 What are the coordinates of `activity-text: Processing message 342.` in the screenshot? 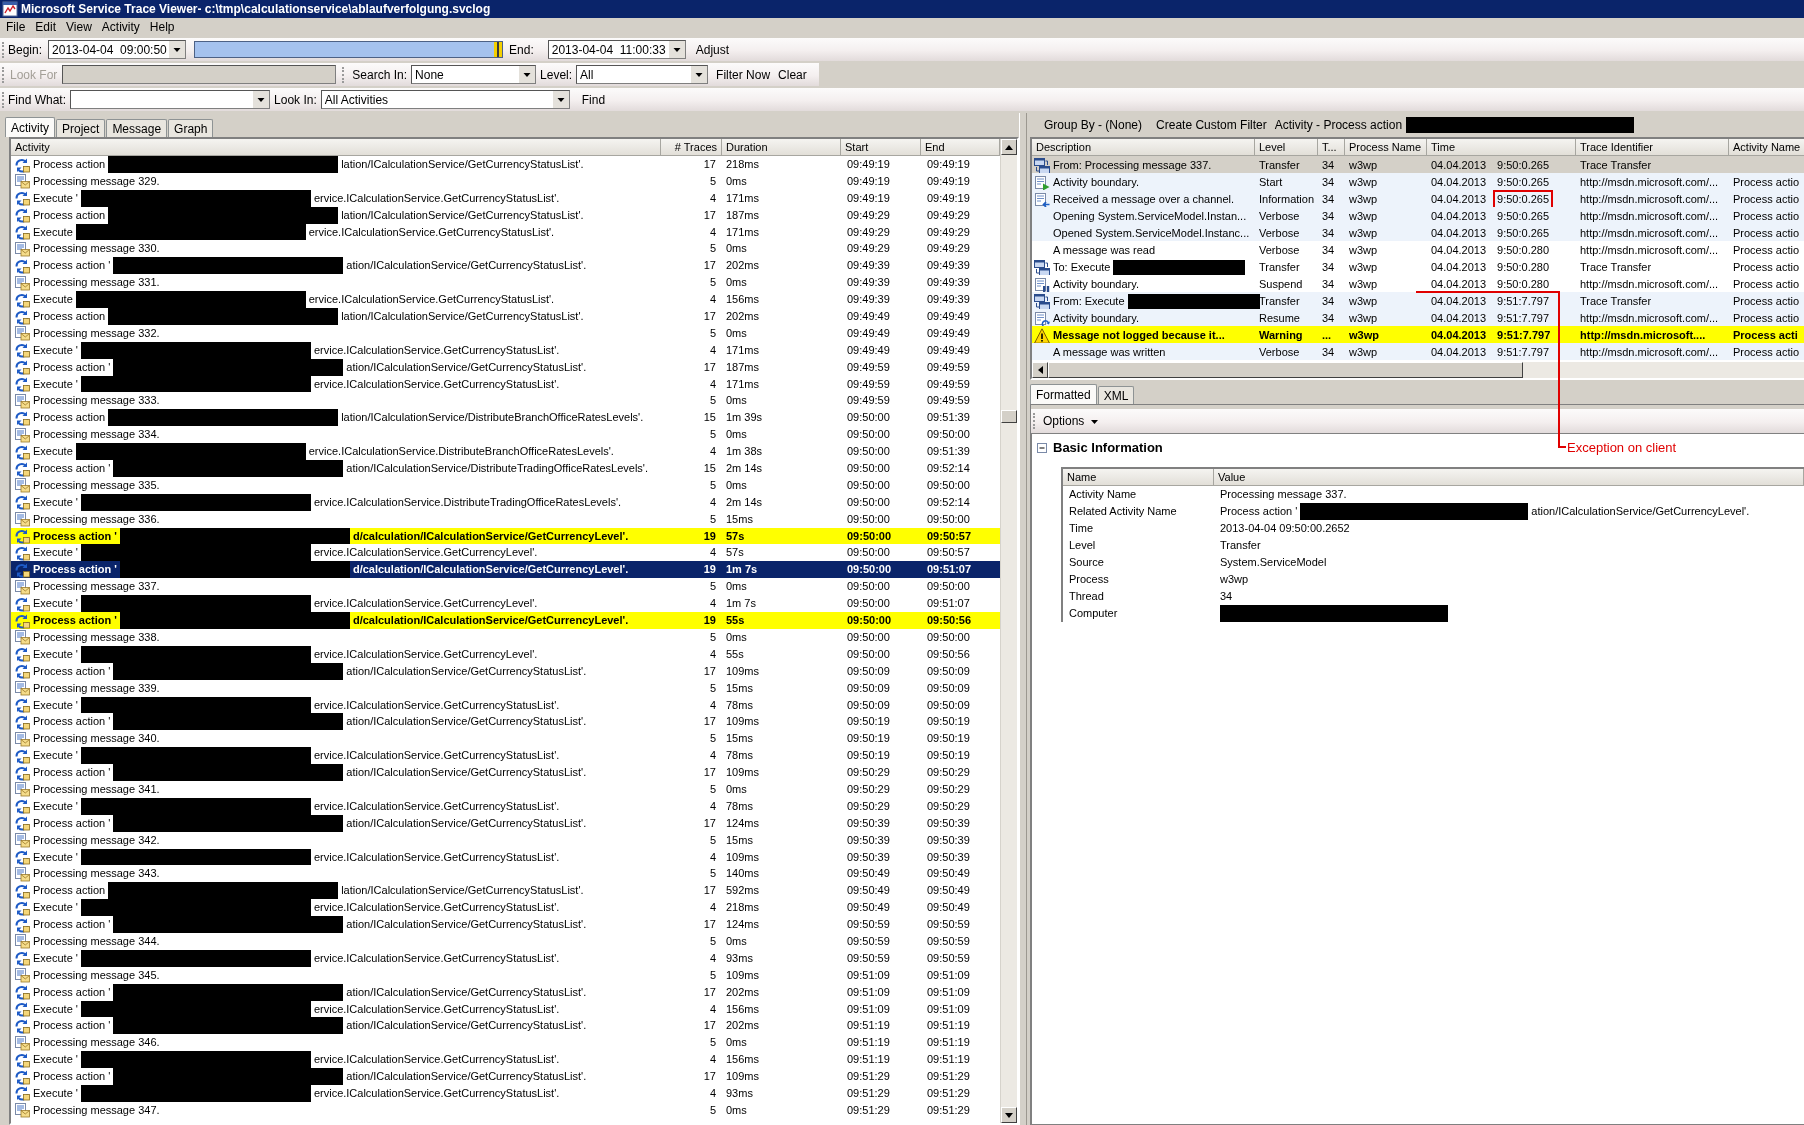 It's located at (96, 840).